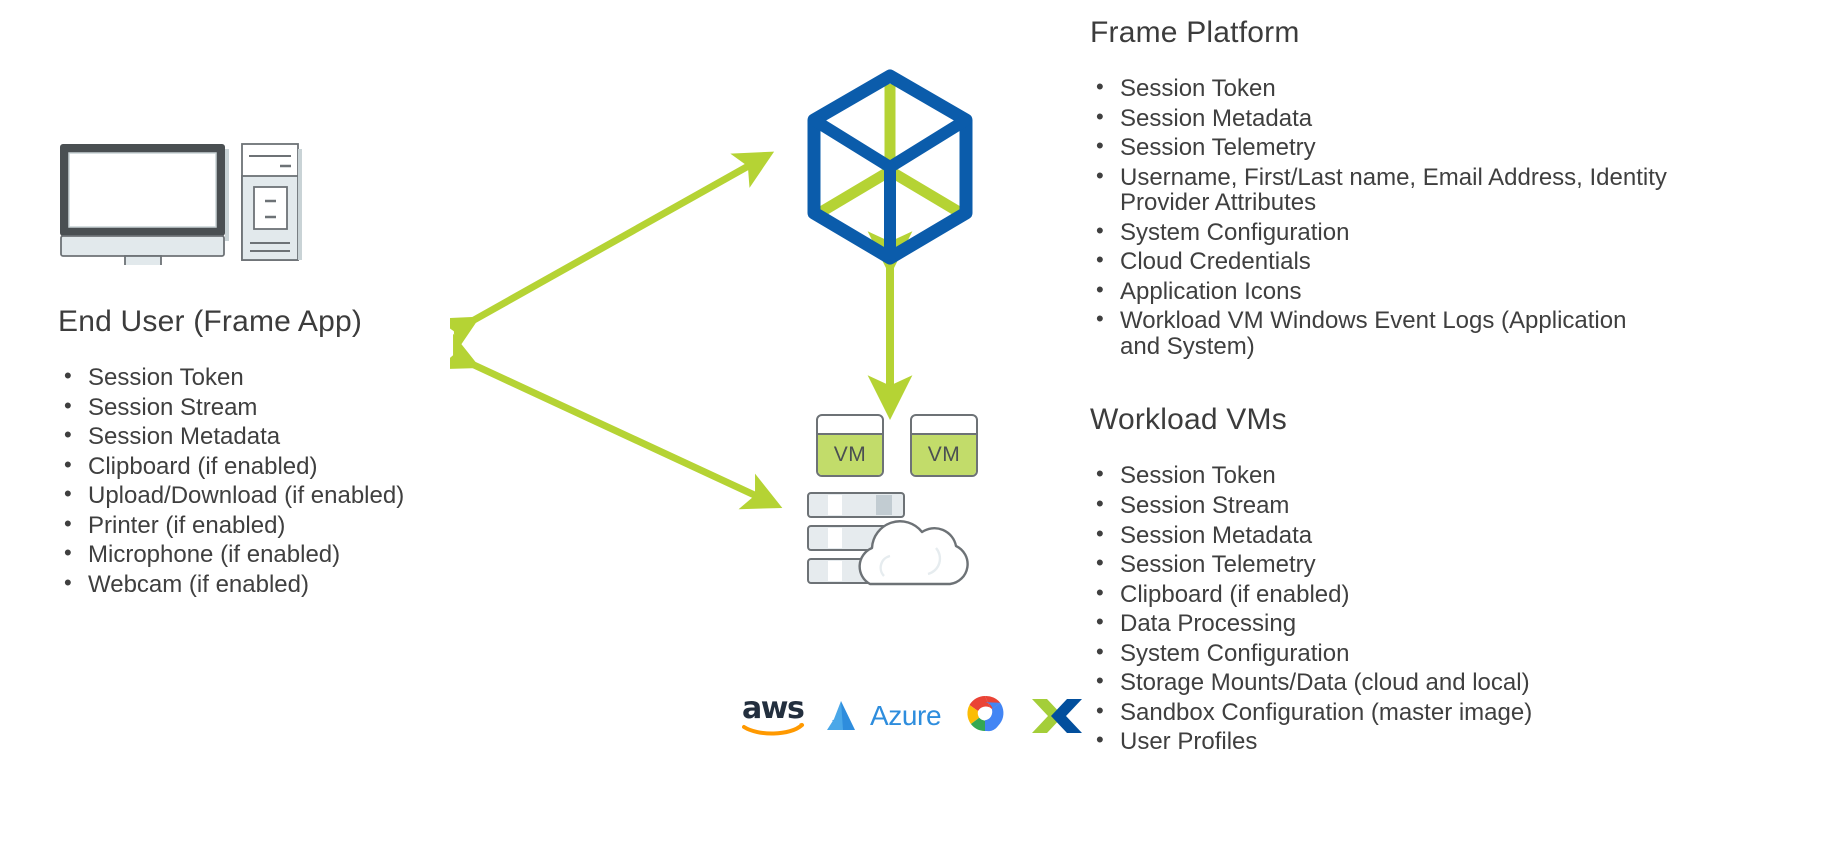  I want to click on nutanix-x-logo, so click(1057, 716).